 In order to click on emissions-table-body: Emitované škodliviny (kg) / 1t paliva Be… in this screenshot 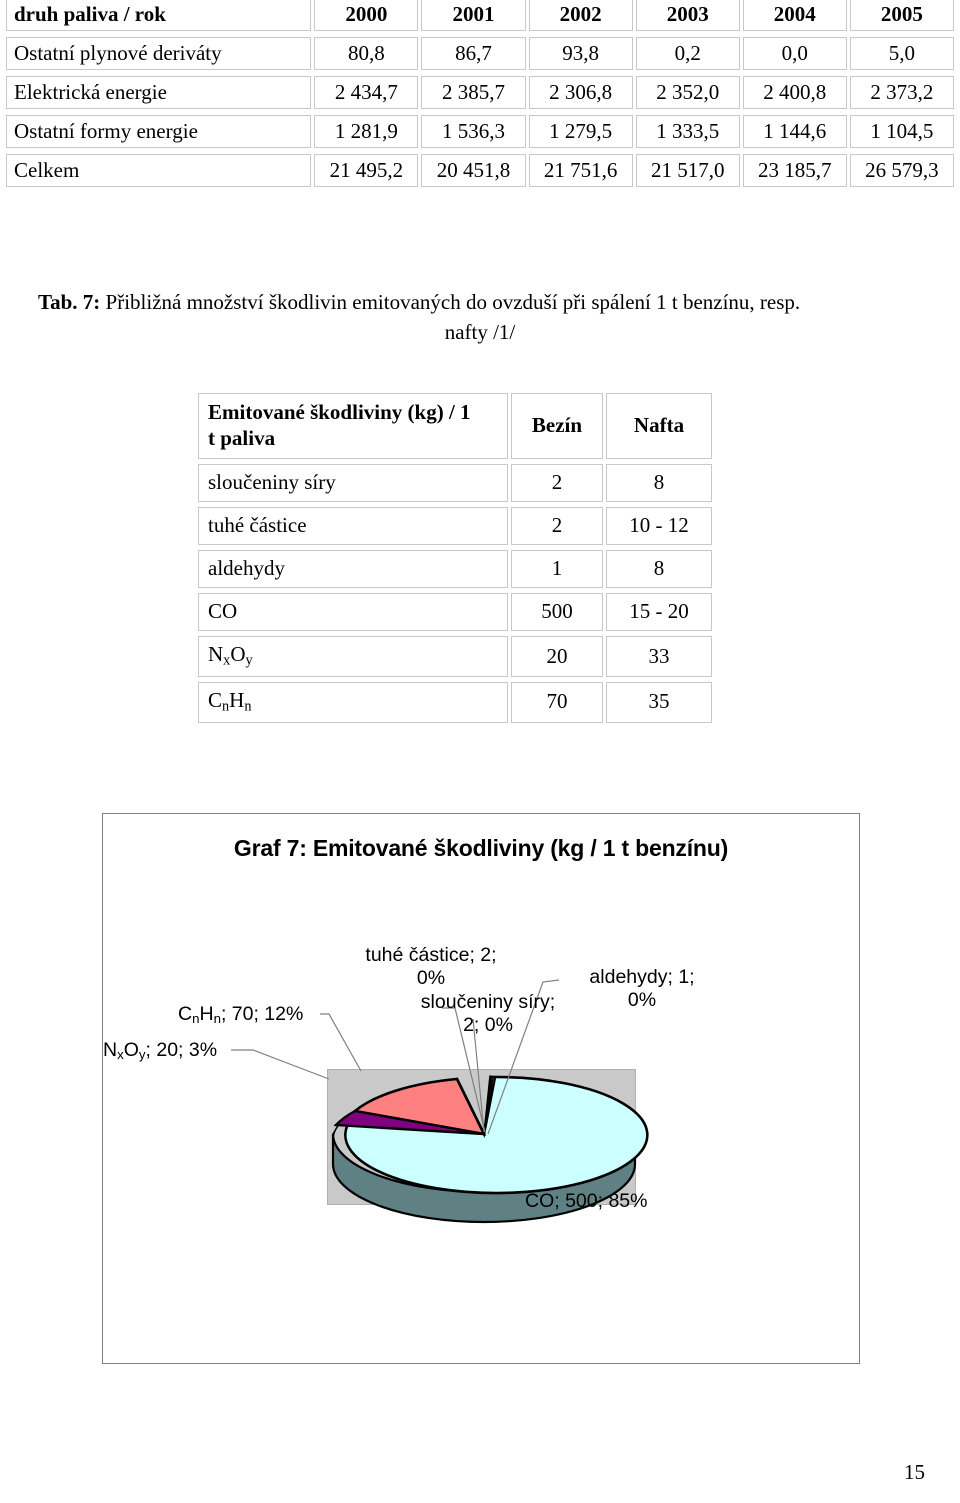, I will do `click(455, 558)`.